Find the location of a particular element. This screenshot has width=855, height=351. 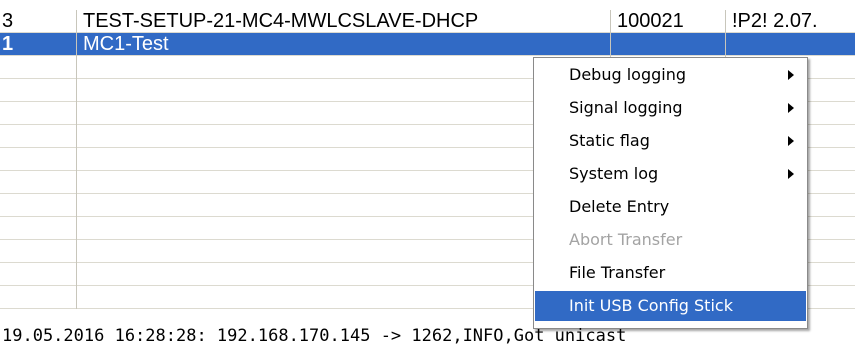

menu-item-label: Abort Transfer is located at coordinates (626, 239).